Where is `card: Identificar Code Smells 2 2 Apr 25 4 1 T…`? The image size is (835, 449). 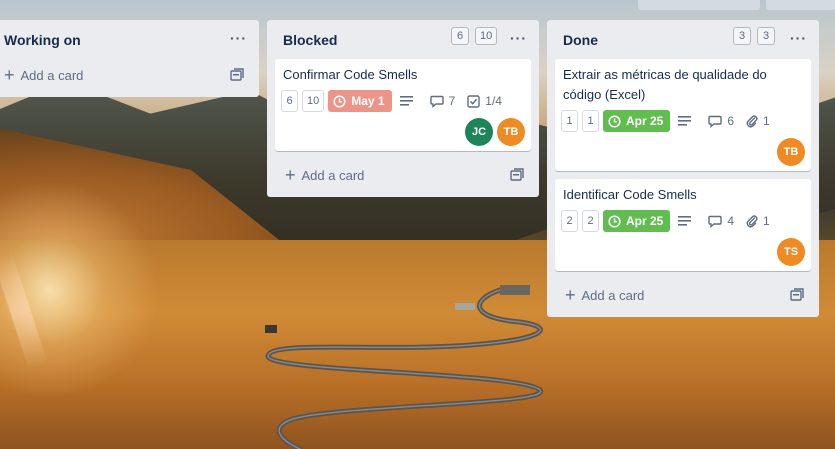
card: Identificar Code Smells 2 2 Apr 25 4 1 T… is located at coordinates (683, 225).